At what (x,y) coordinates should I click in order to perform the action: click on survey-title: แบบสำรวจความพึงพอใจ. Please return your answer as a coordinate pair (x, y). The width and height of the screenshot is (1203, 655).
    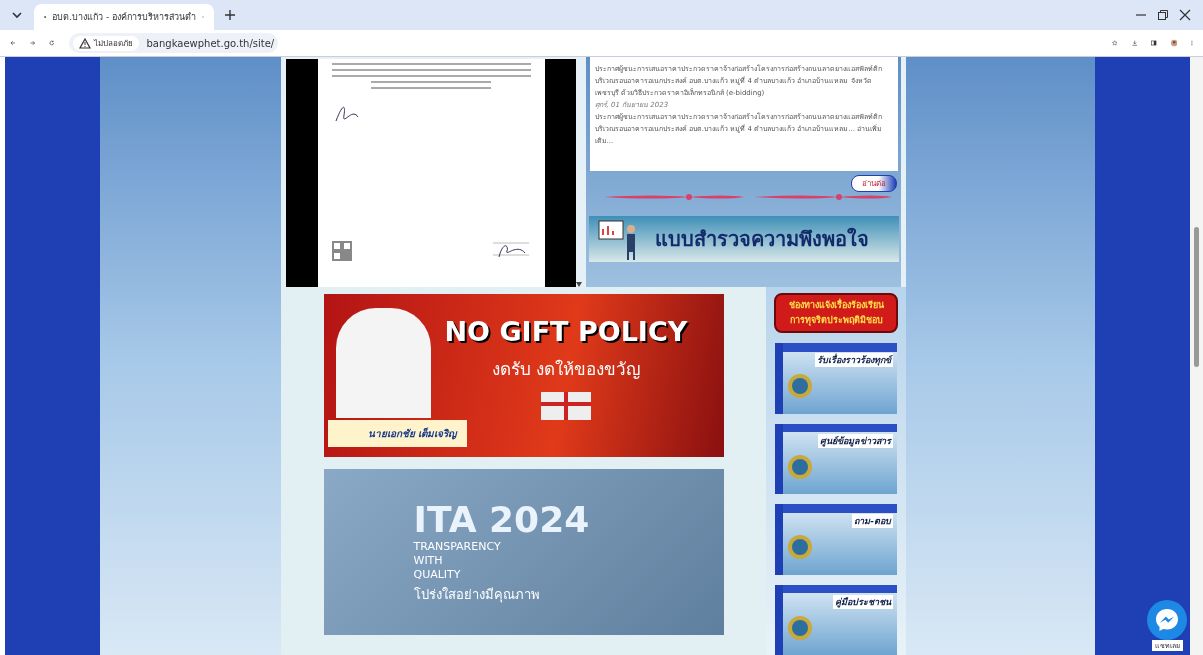
    Looking at the image, I should click on (761, 239).